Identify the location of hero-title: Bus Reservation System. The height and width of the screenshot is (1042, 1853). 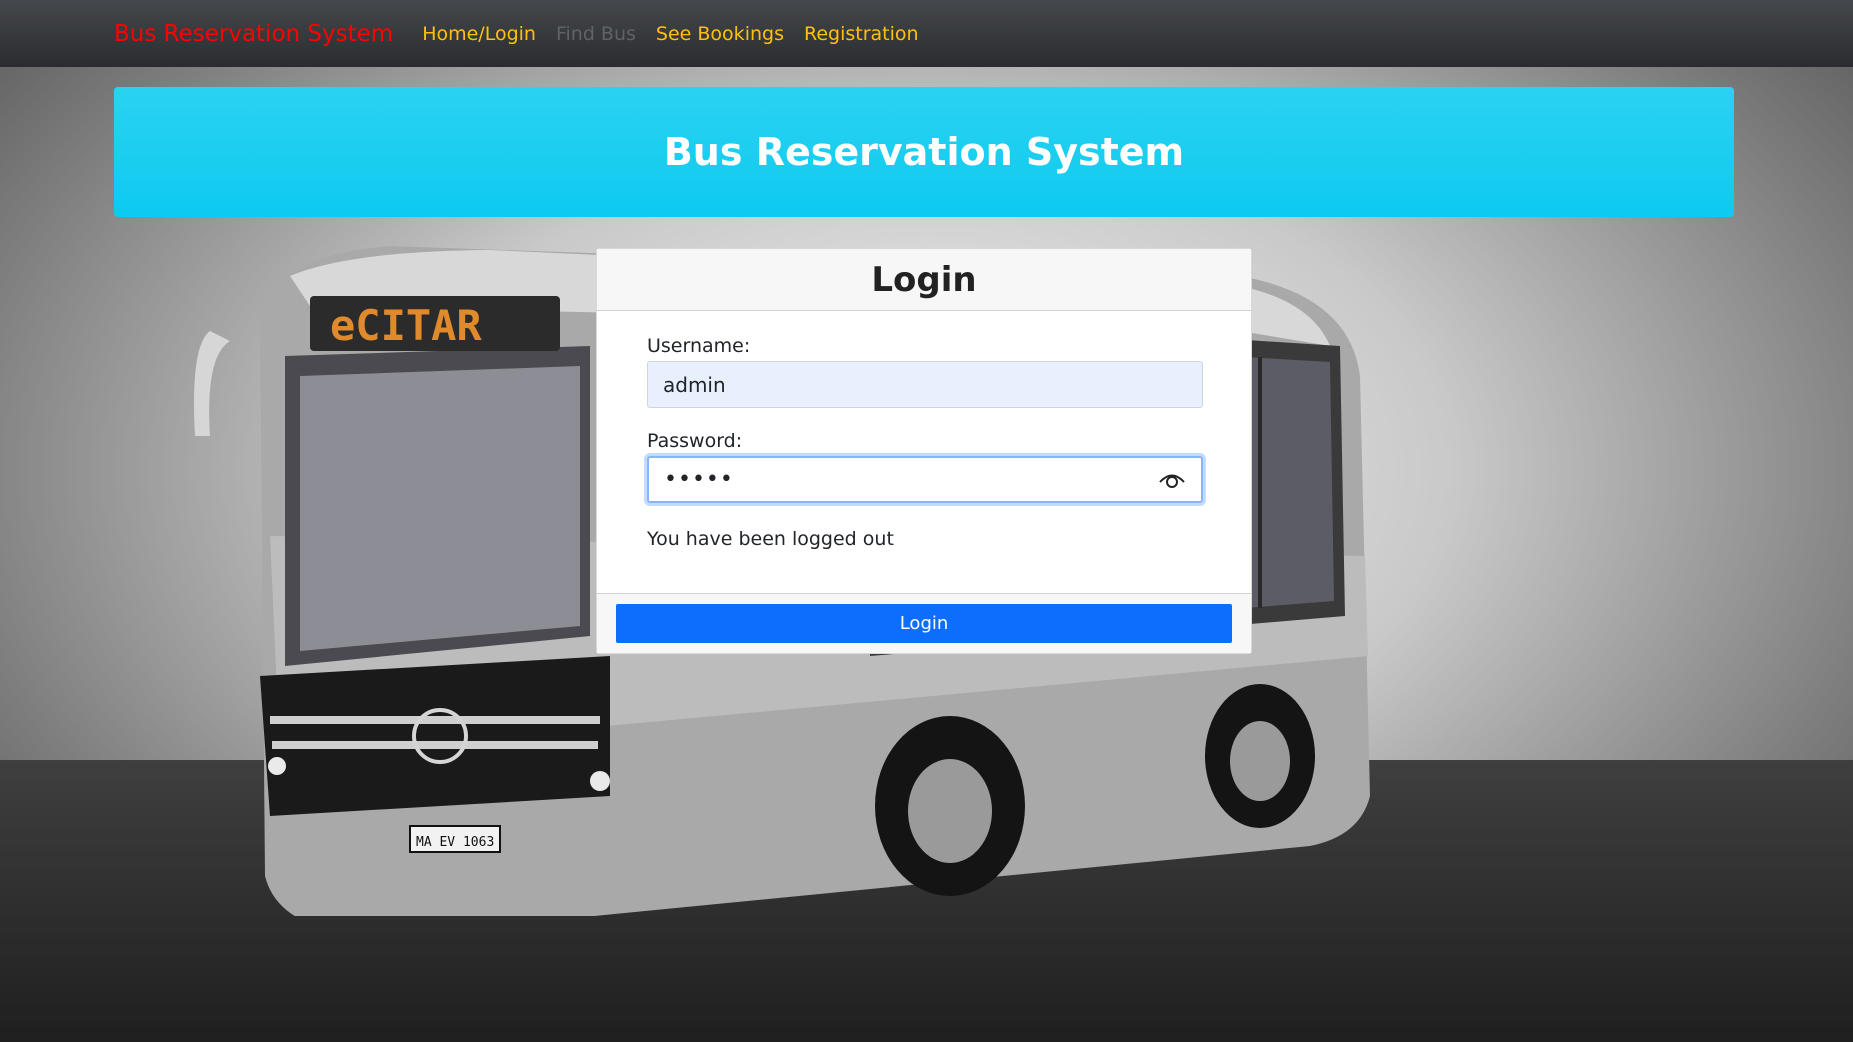
(924, 152).